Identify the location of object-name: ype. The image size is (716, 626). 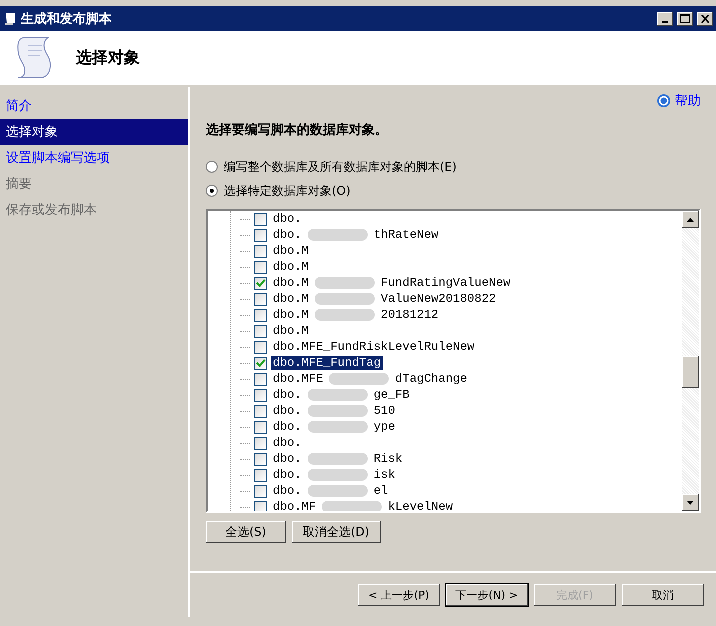
(384, 427).